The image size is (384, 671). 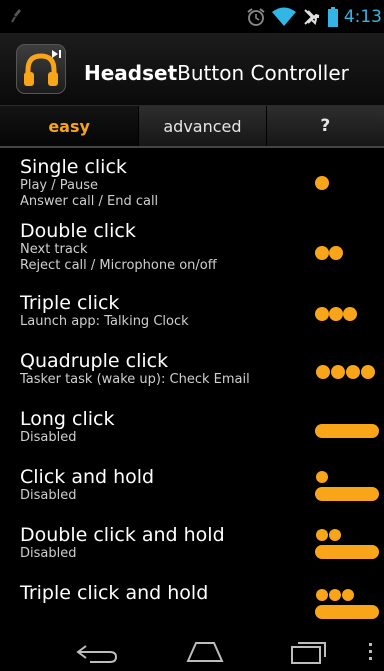 I want to click on triple-click-icon, so click(x=336, y=314).